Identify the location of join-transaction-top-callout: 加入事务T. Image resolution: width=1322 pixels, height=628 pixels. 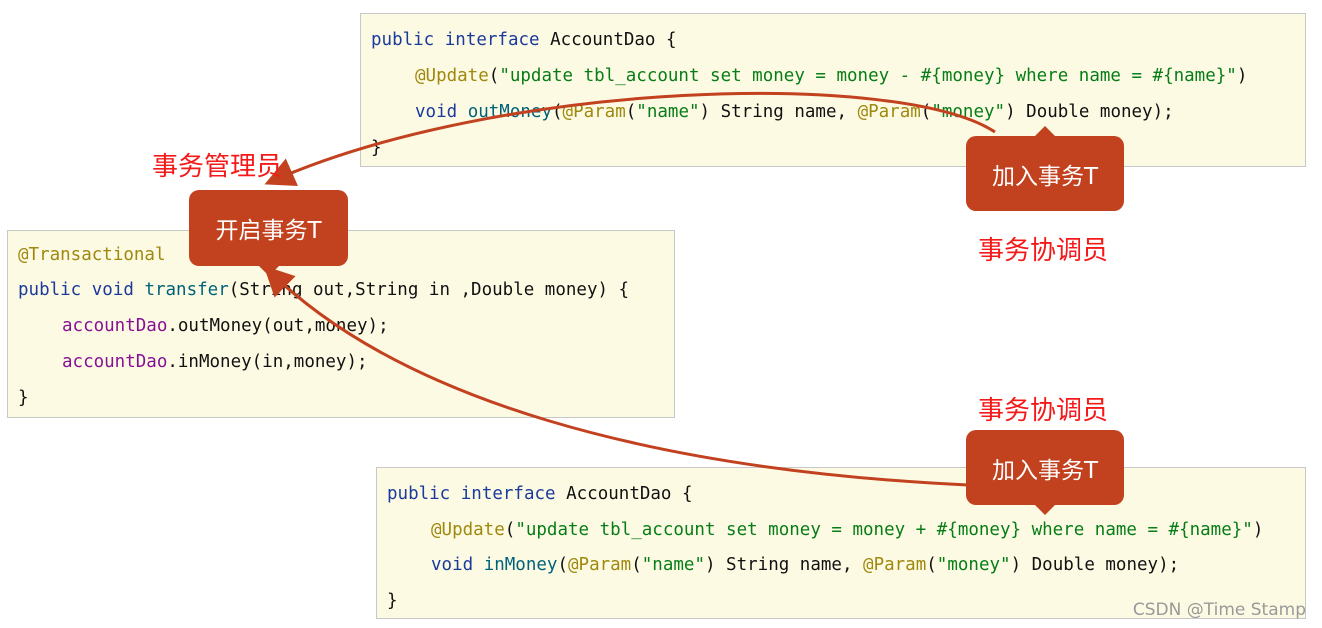
(1045, 168).